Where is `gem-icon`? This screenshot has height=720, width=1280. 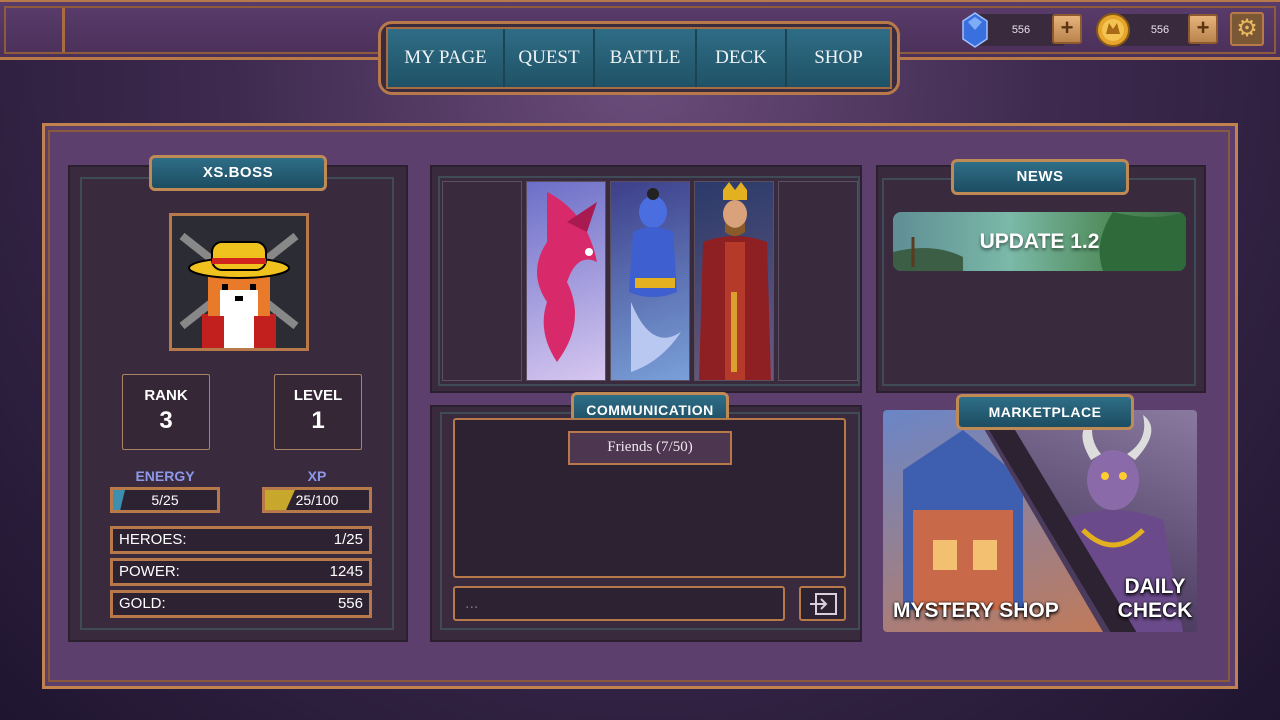
gem-icon is located at coordinates (975, 30).